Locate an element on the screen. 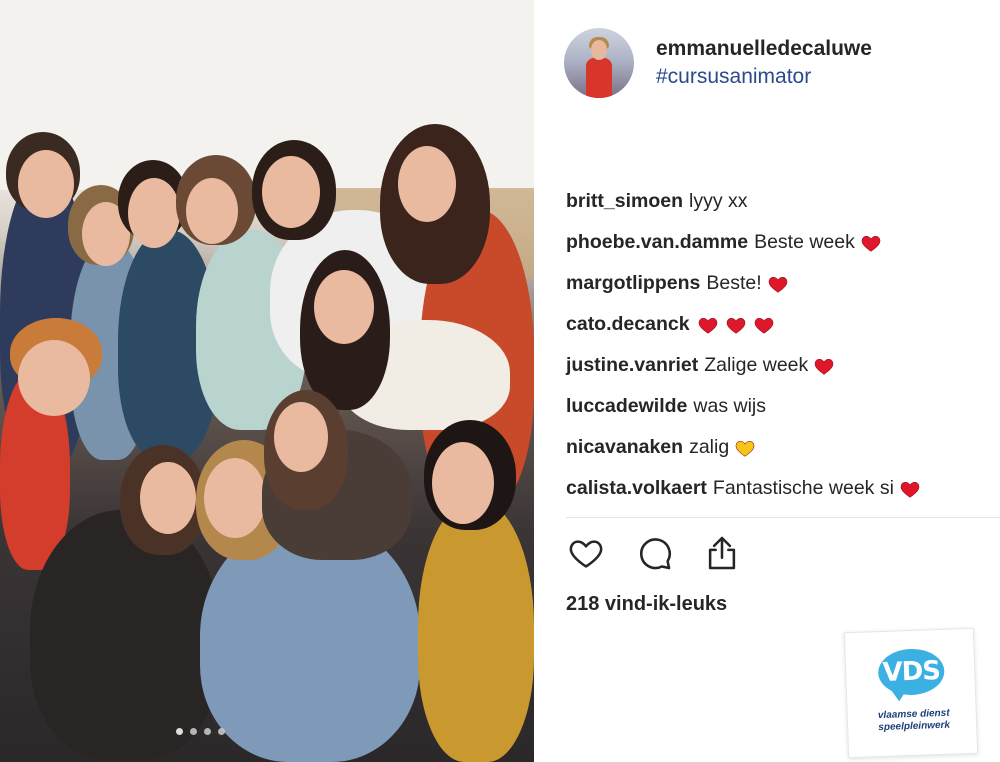 The width and height of the screenshot is (1000, 762). speech-bubble-icon is located at coordinates (654, 553).